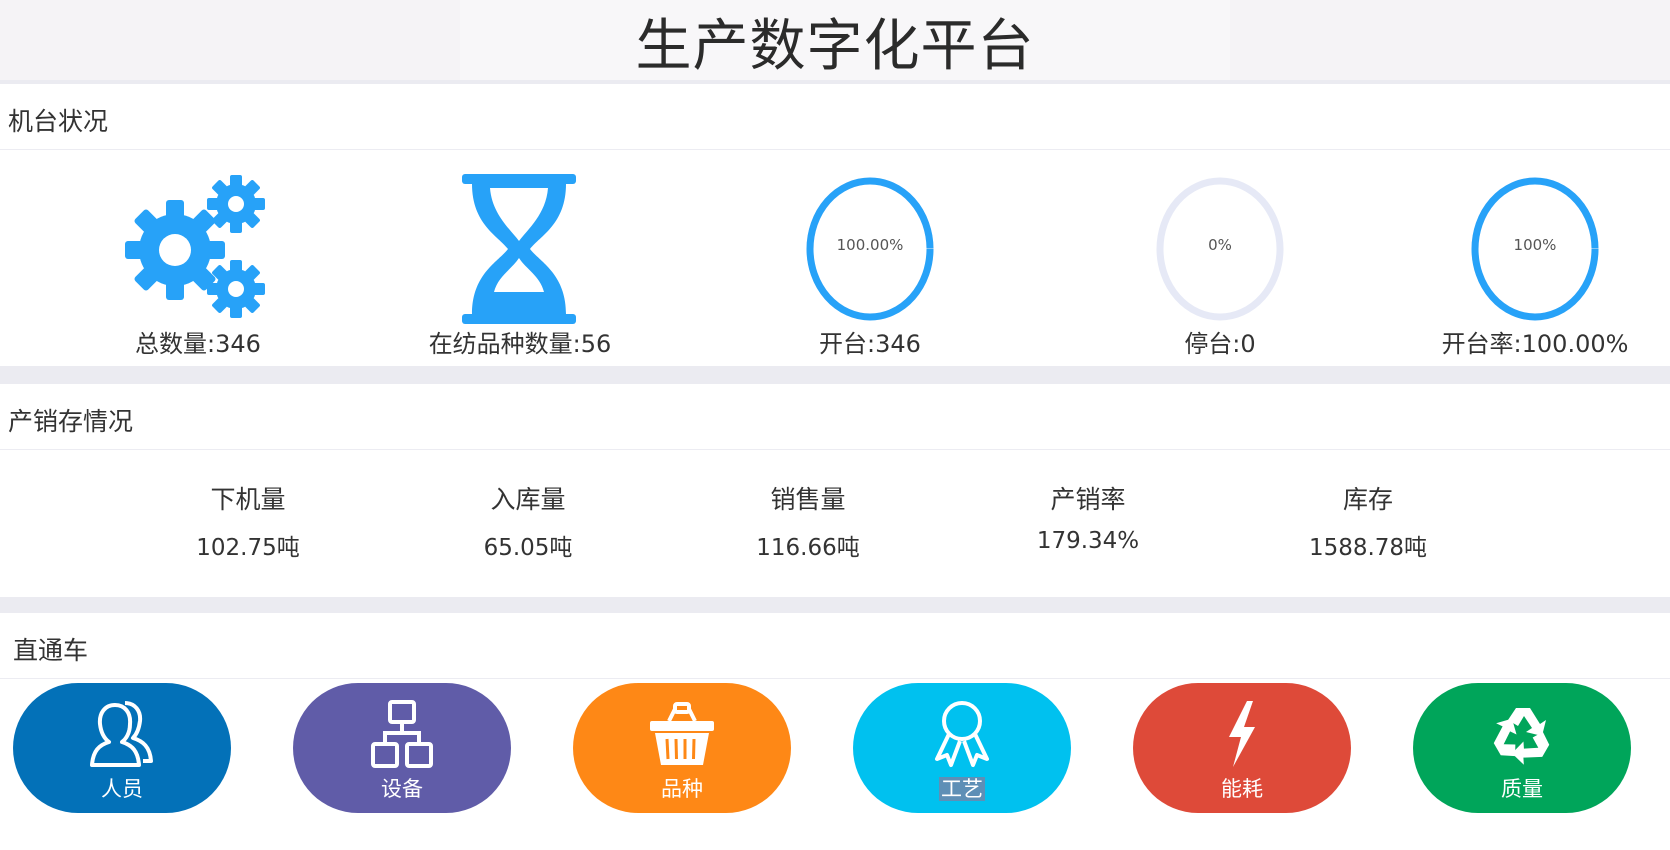  Describe the element at coordinates (528, 499) in the screenshot. I see `stat-label: 入库量` at that location.